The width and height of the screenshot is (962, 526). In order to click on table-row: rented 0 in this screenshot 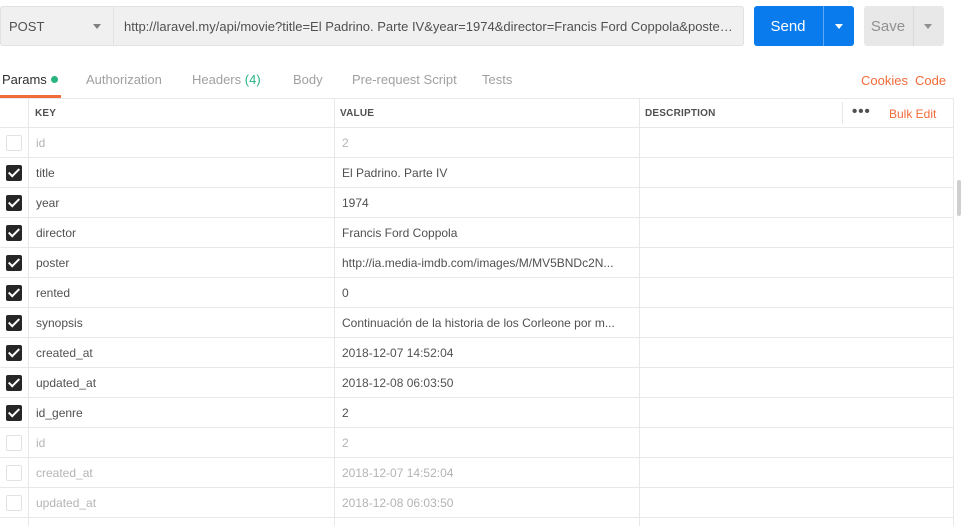, I will do `click(477, 293)`.